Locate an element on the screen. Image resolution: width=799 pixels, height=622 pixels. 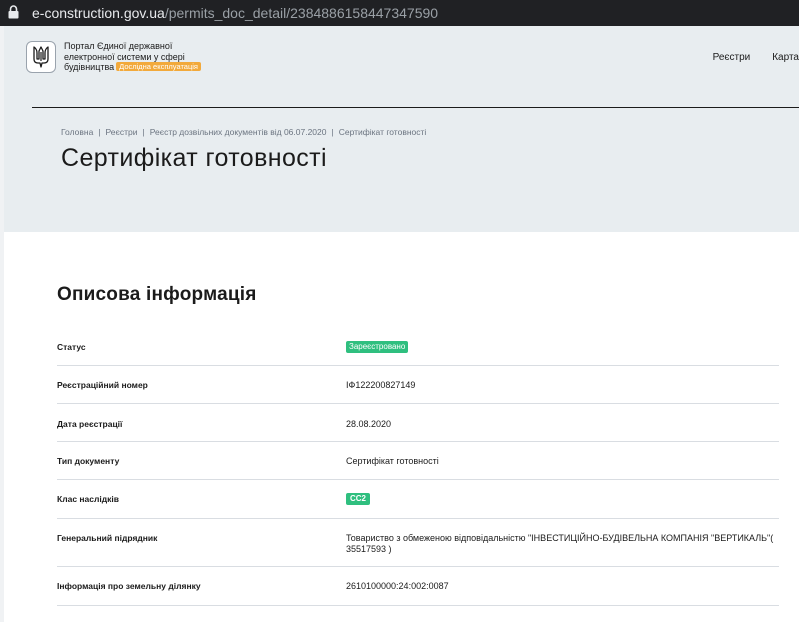
trial-badge: Дослідна експлуатація is located at coordinates (158, 66).